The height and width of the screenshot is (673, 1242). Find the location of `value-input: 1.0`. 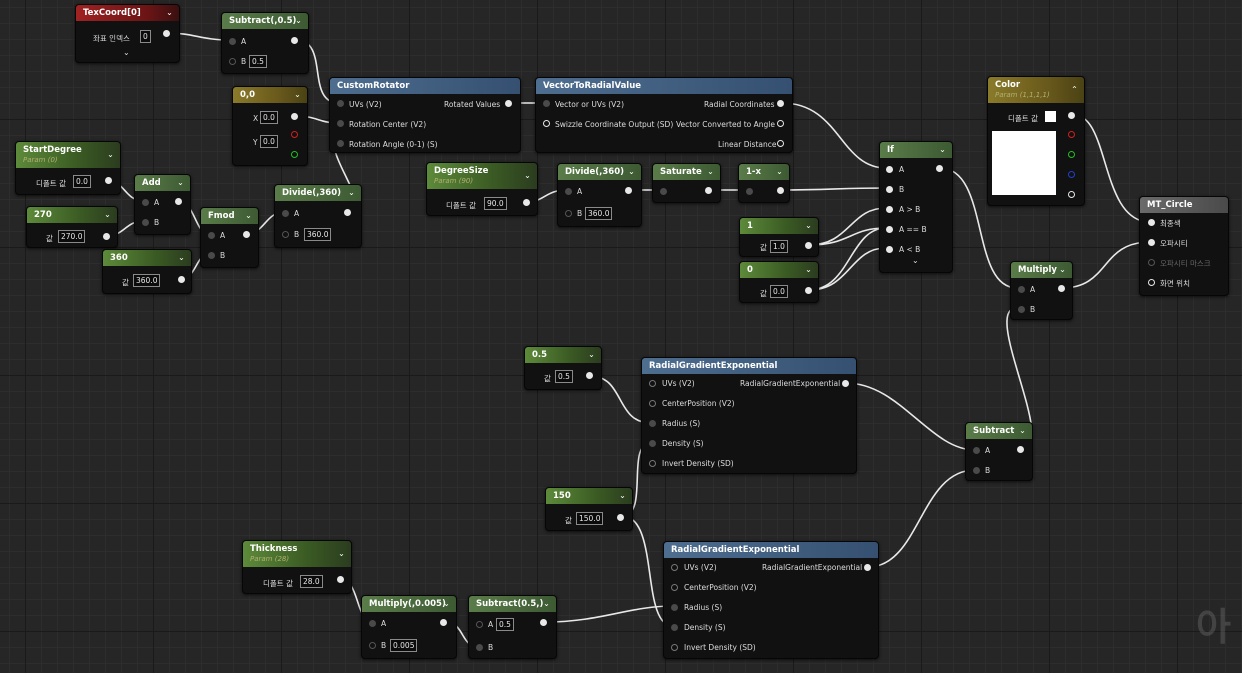

value-input: 1.0 is located at coordinates (779, 246).